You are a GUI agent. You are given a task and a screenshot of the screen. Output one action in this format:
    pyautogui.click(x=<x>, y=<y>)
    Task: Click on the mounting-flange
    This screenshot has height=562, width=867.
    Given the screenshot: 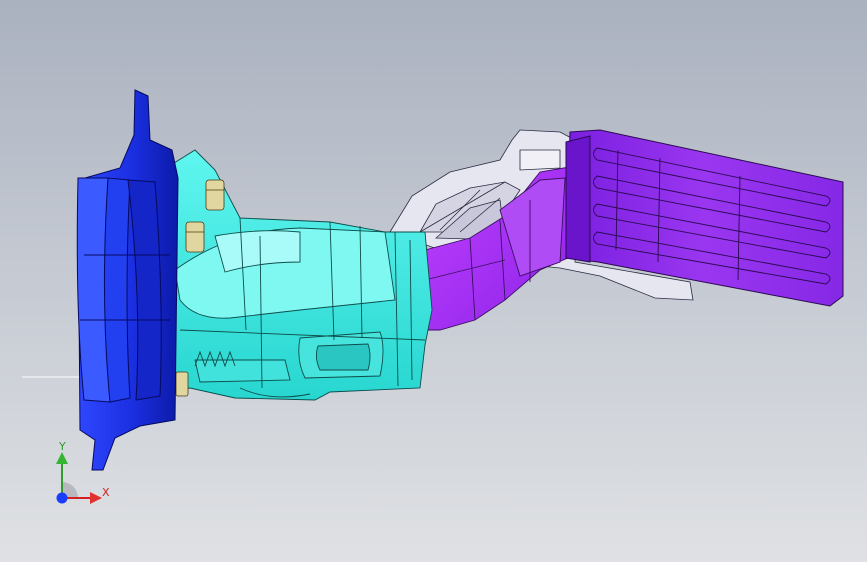 What is the action you would take?
    pyautogui.click(x=127, y=280)
    